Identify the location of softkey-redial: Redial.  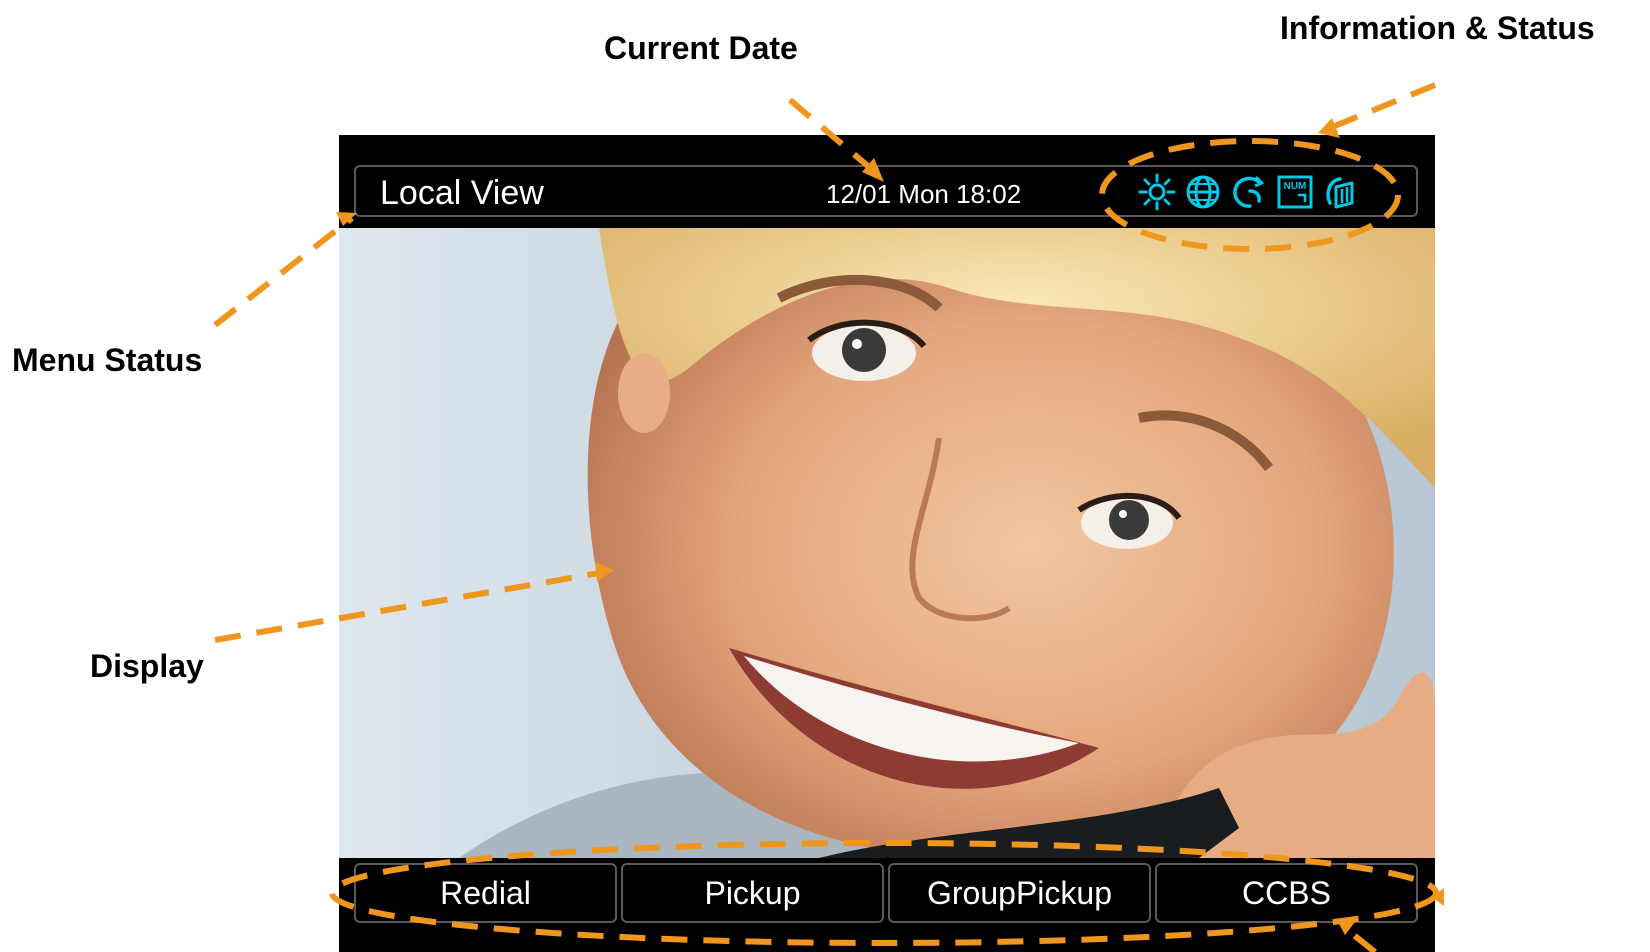
(485, 893).